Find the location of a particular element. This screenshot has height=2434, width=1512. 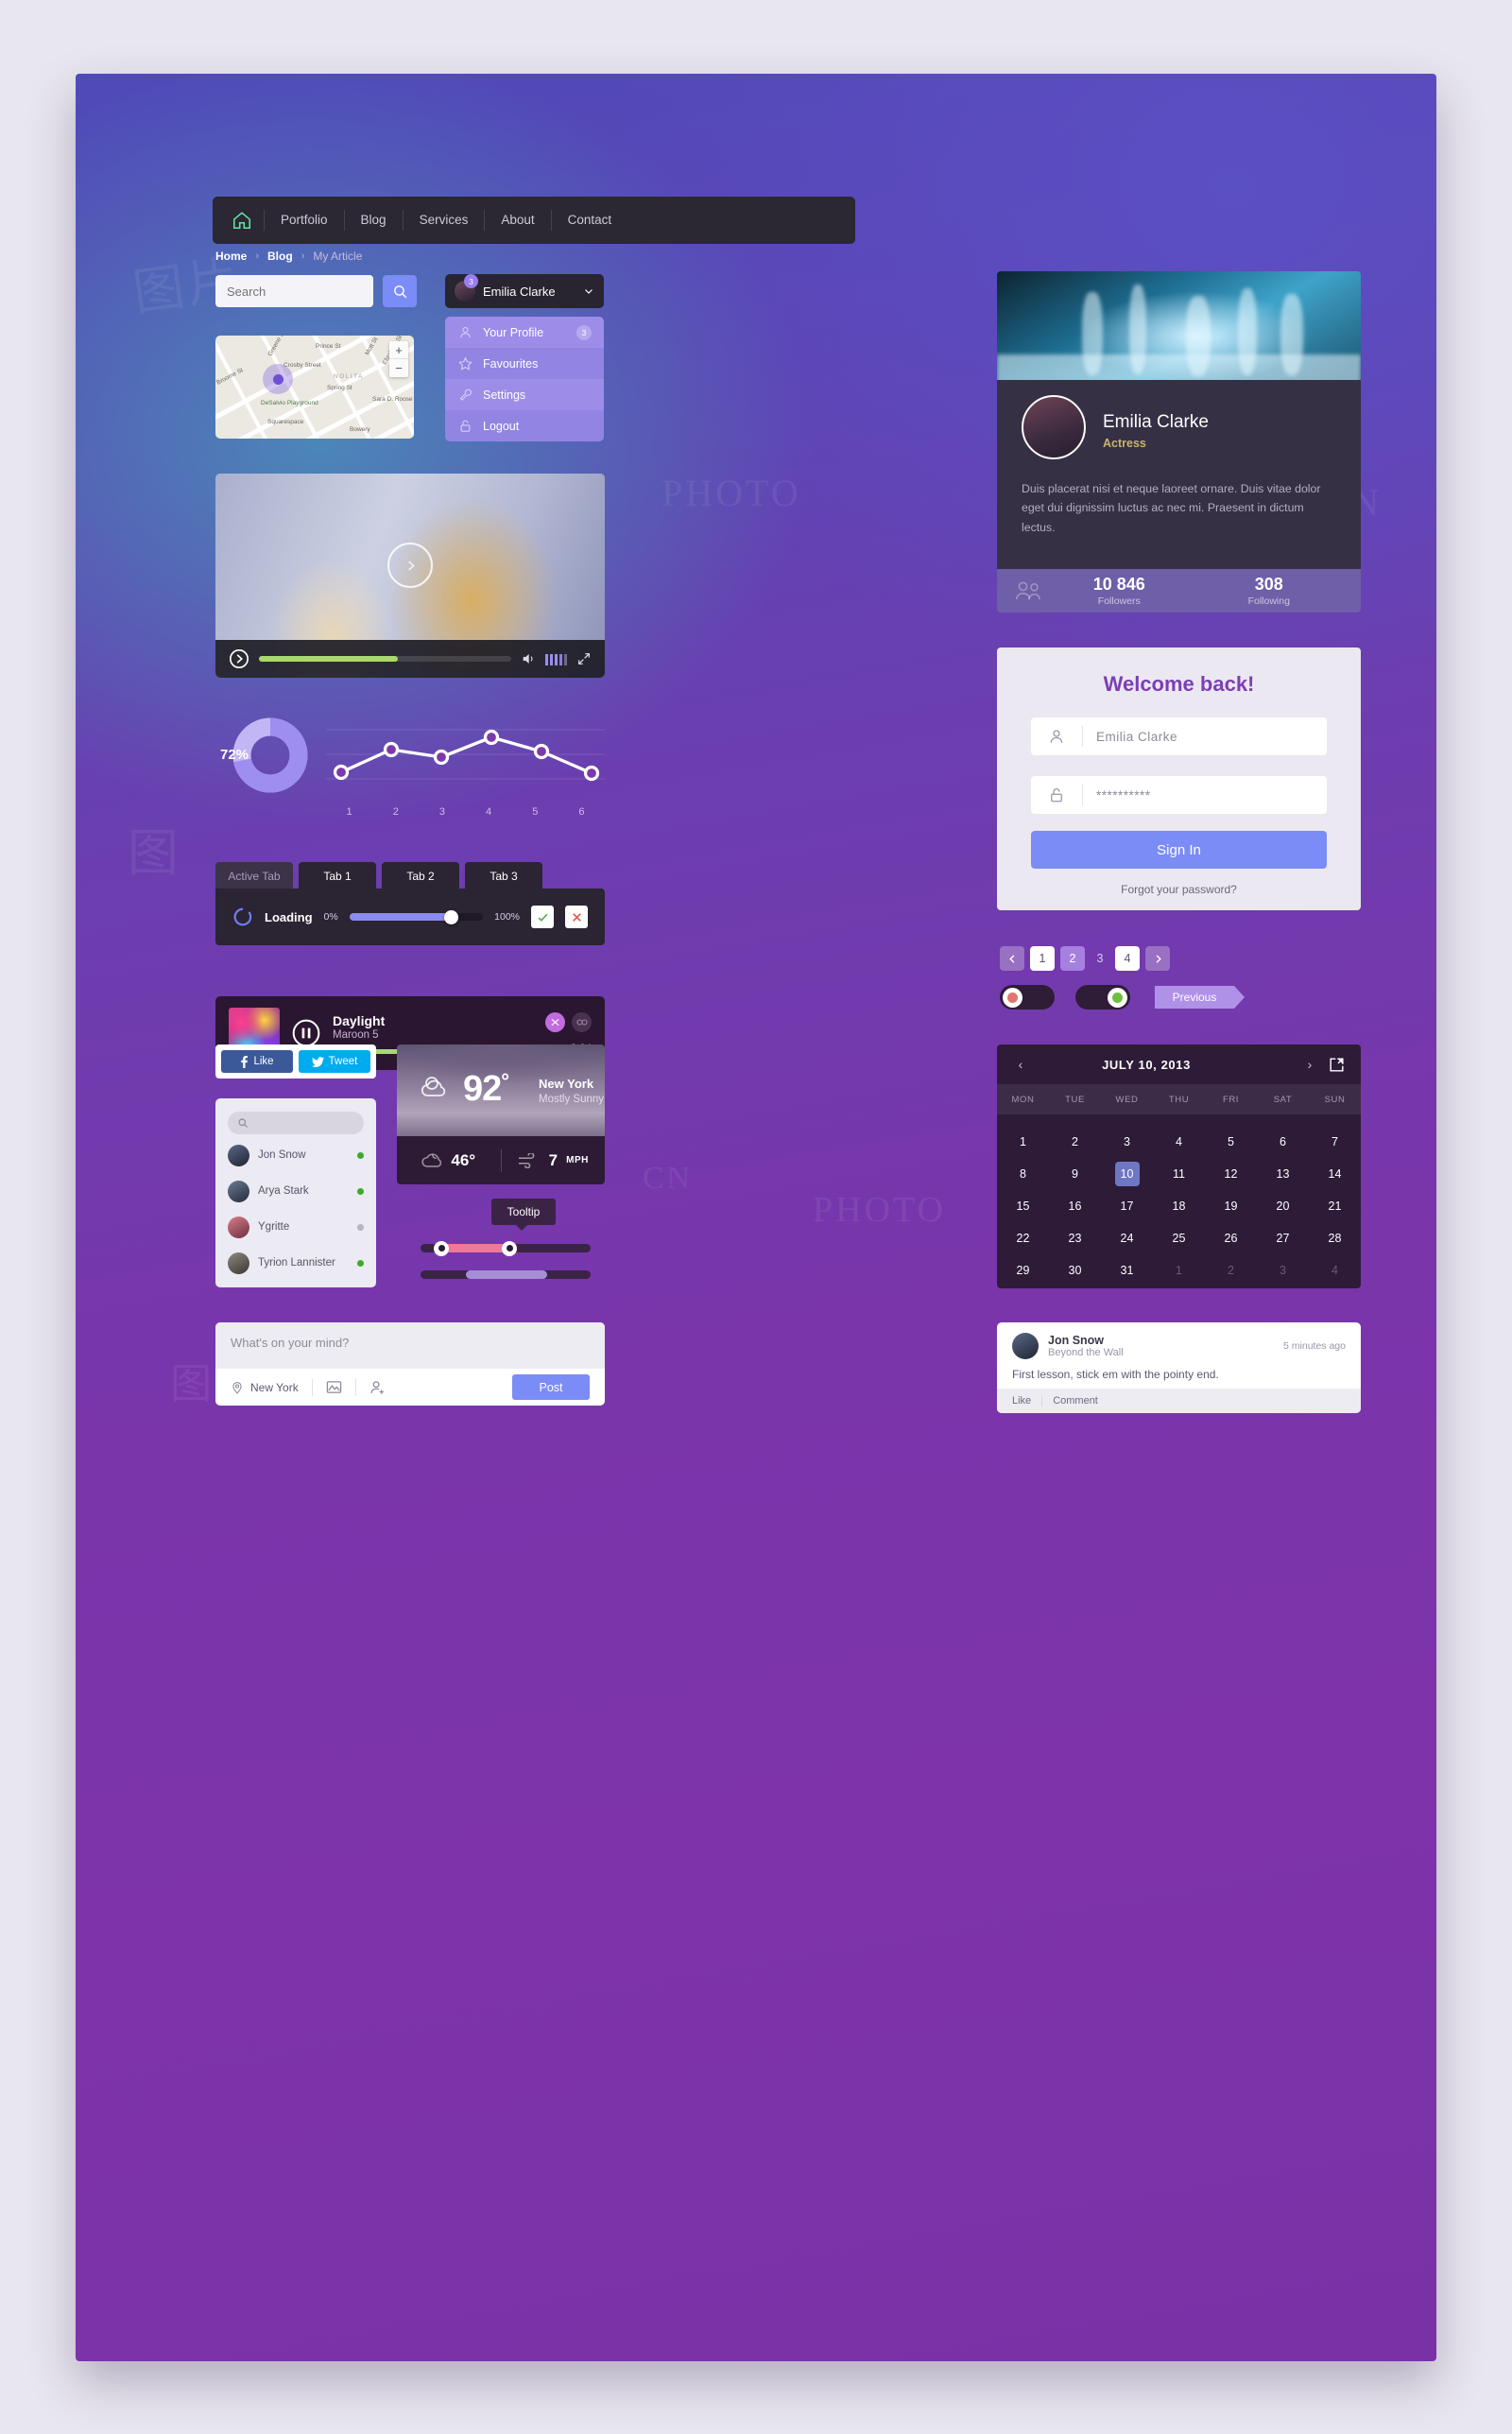

main-navigation: Portfolio Blog Services About Contact is located at coordinates (534, 220).